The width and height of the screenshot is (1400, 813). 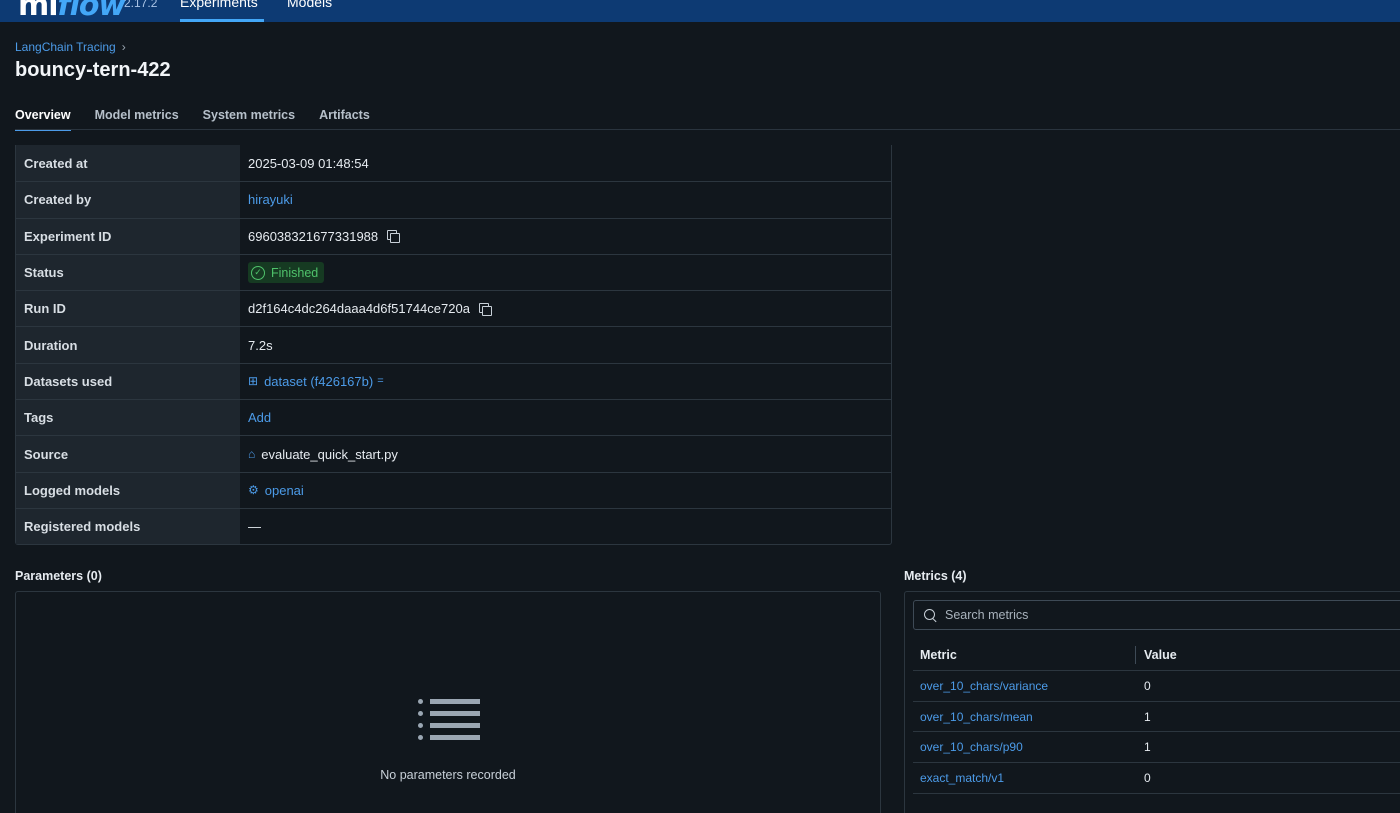 I want to click on details-label: Tags, so click(x=128, y=418).